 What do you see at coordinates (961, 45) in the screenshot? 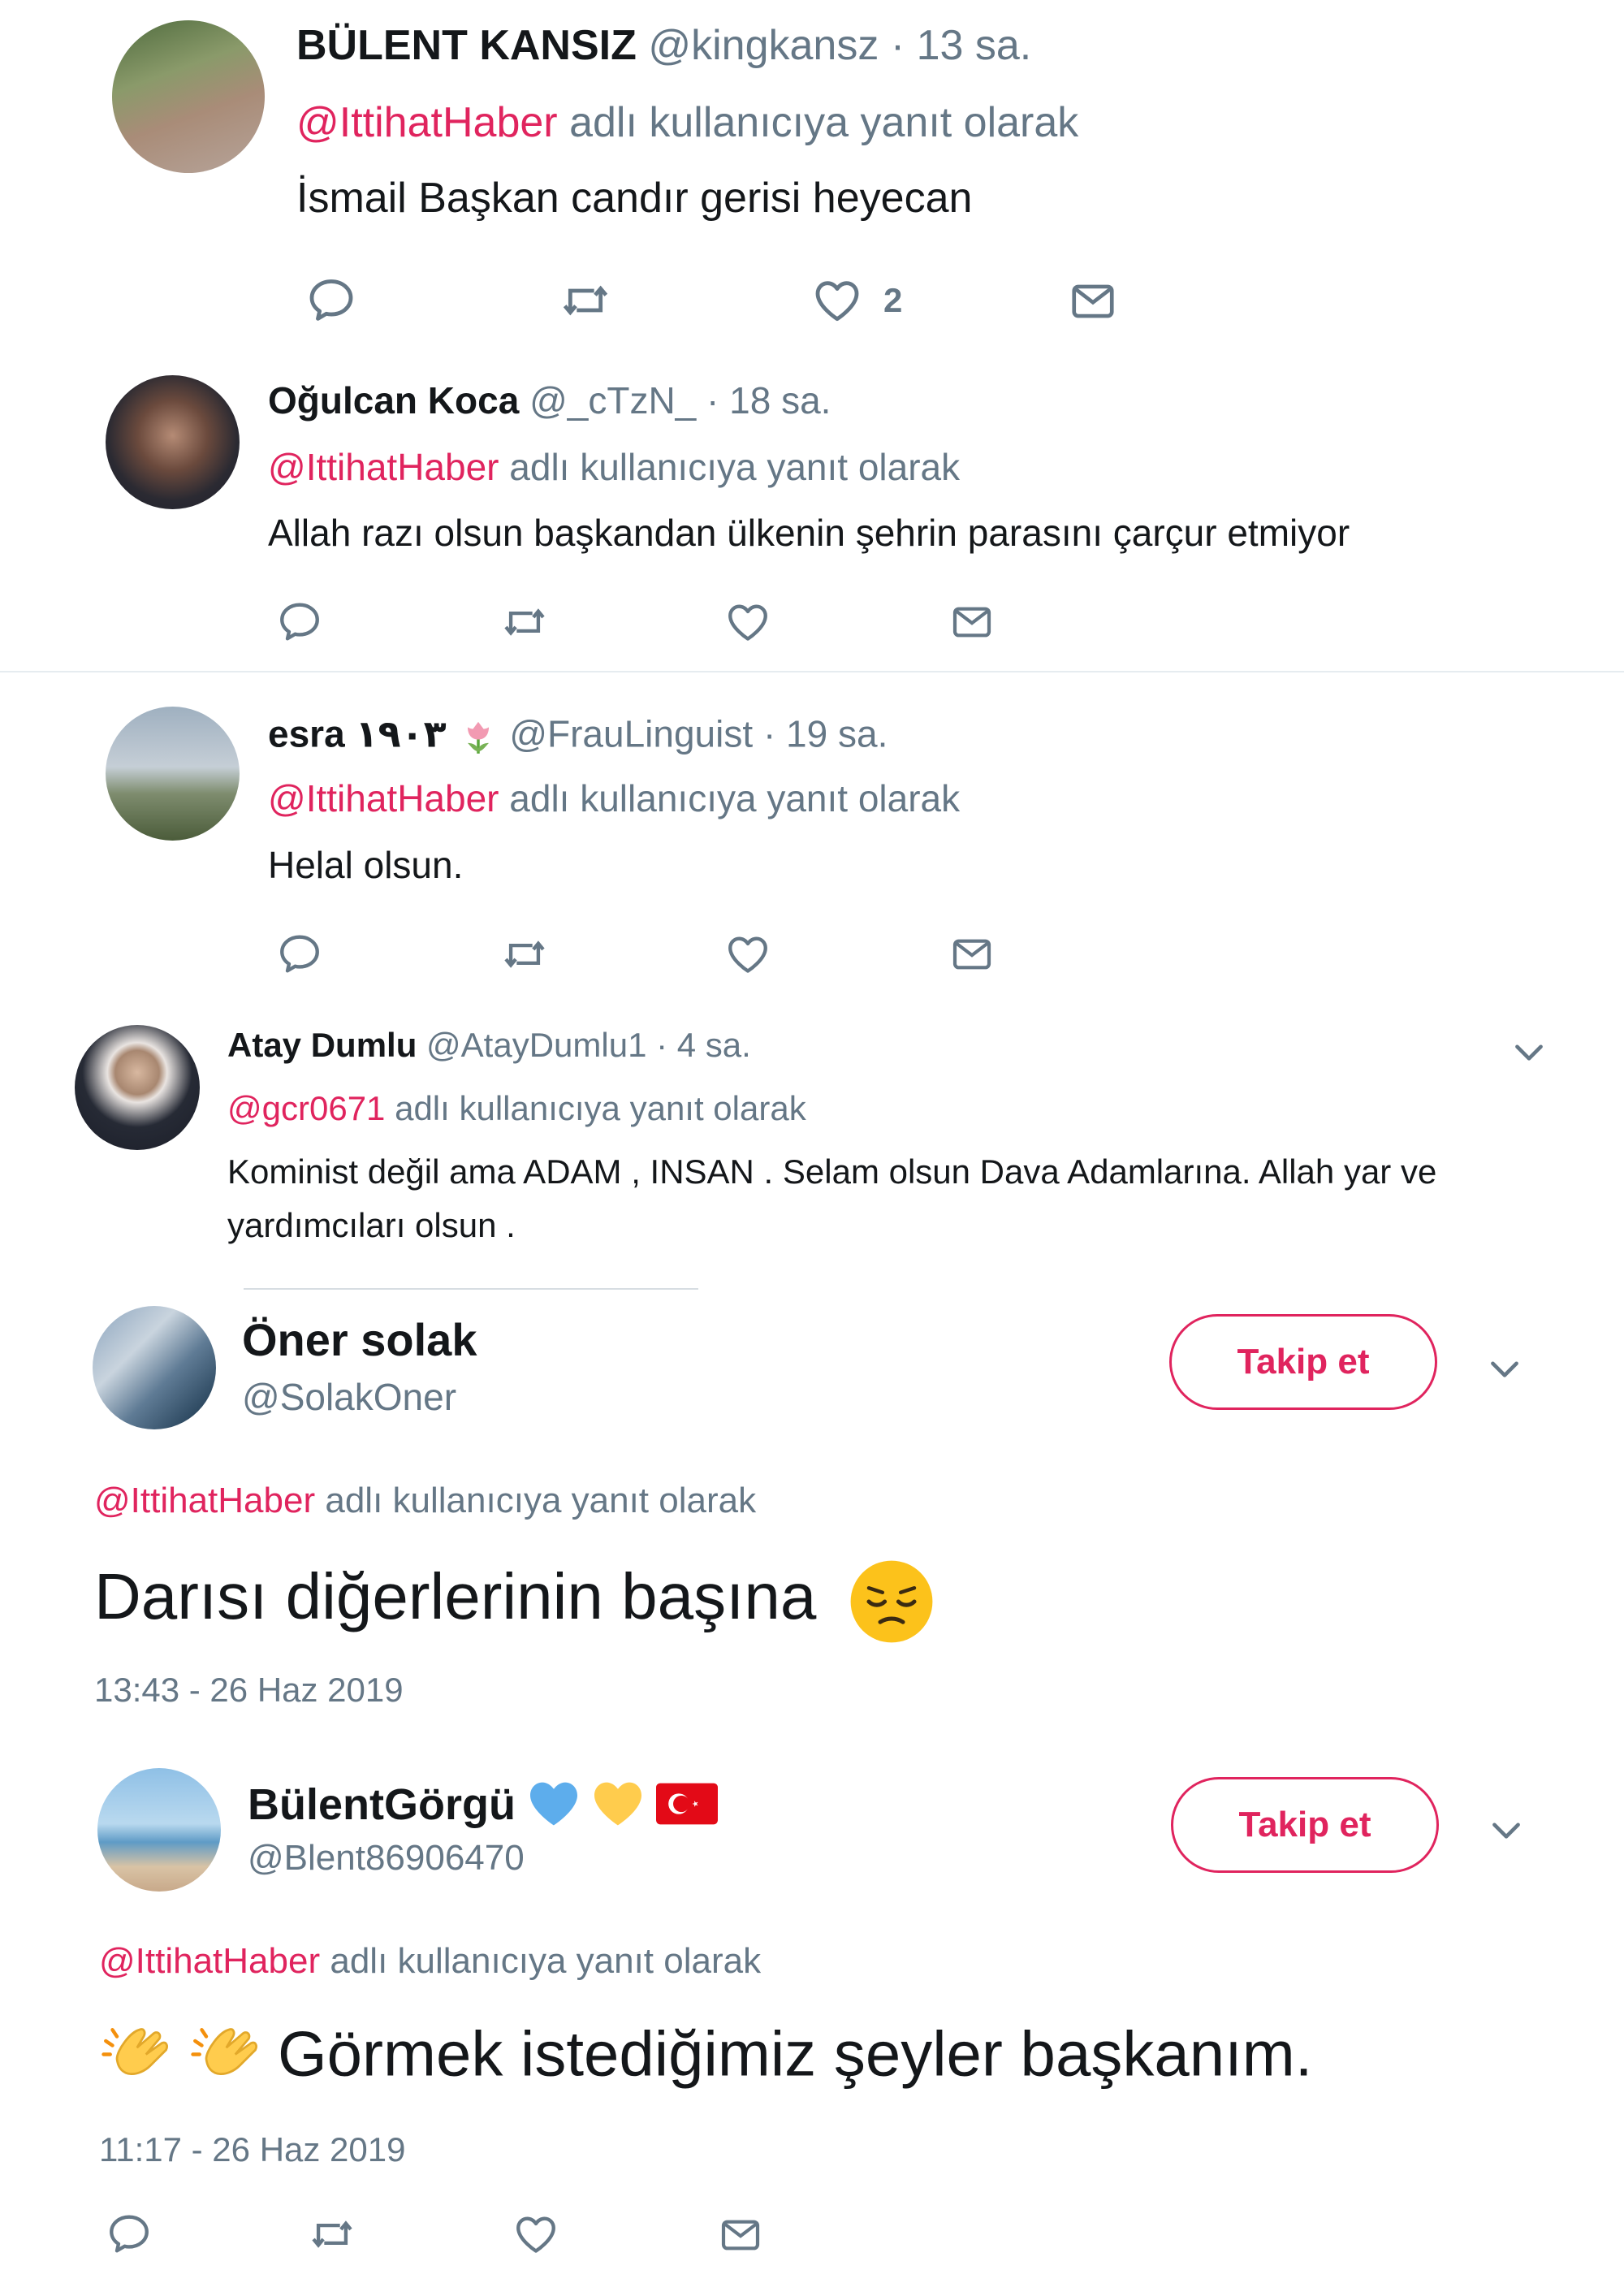
I see `timestamp: · 13 sa.` at bounding box center [961, 45].